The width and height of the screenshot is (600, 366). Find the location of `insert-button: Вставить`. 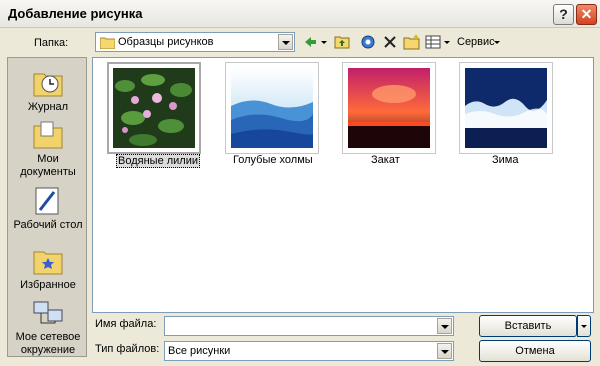

insert-button: Вставить is located at coordinates (528, 326).